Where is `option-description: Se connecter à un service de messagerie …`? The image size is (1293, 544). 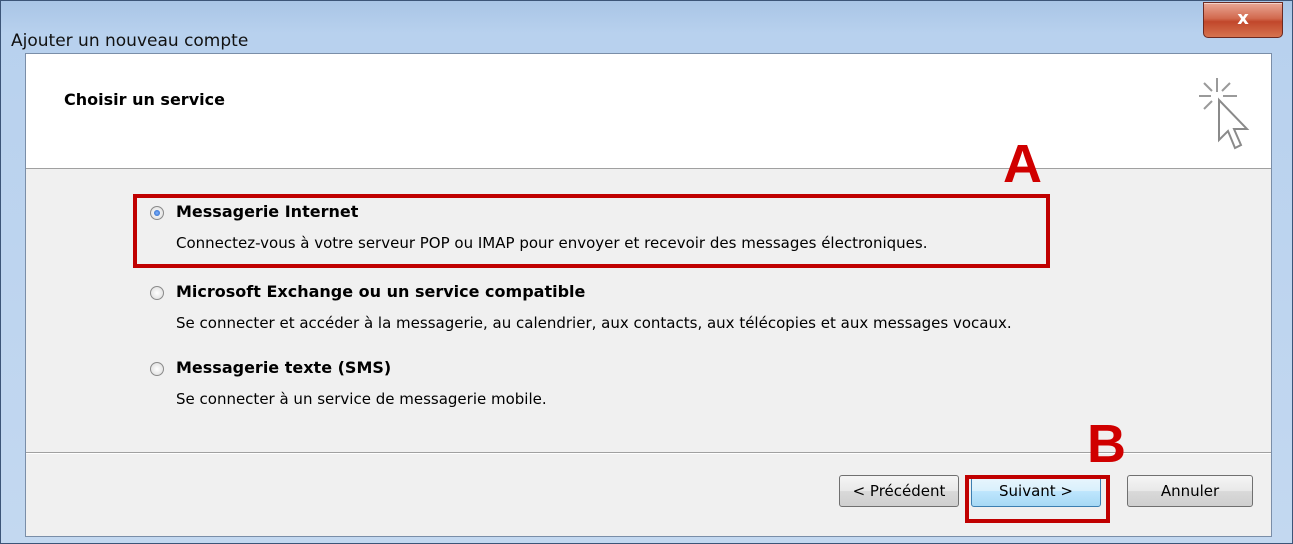
option-description: Se connecter à un service de messagerie … is located at coordinates (361, 399).